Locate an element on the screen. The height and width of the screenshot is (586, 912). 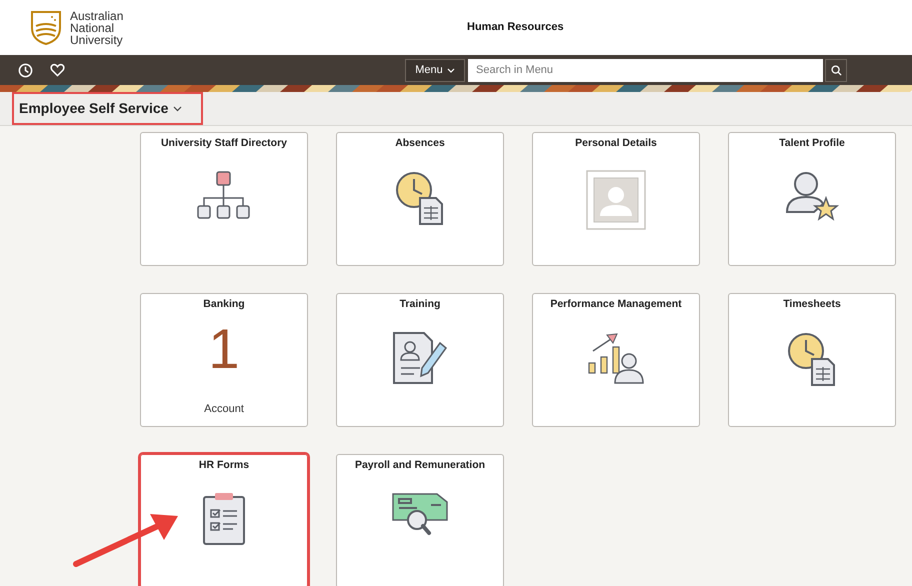
document-pencil-icon is located at coordinates (420, 357).